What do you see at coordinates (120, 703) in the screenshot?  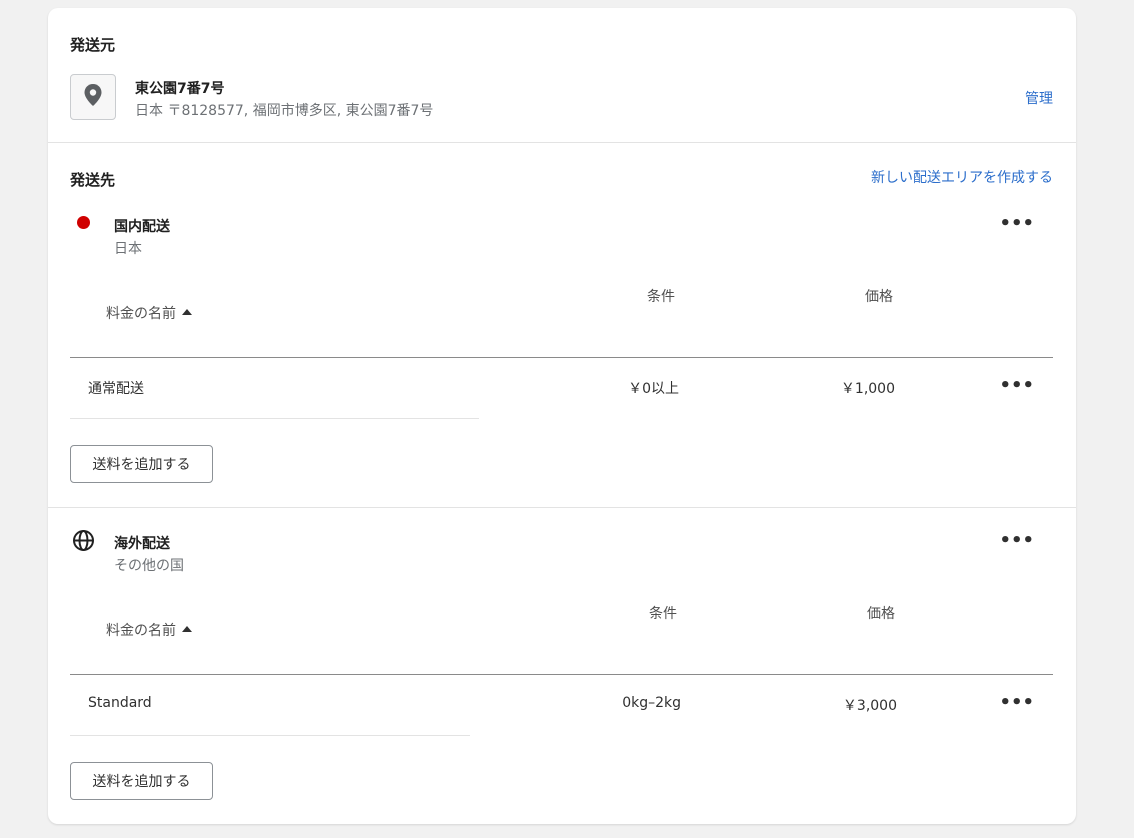 I see `rate-name-cell: Standard` at bounding box center [120, 703].